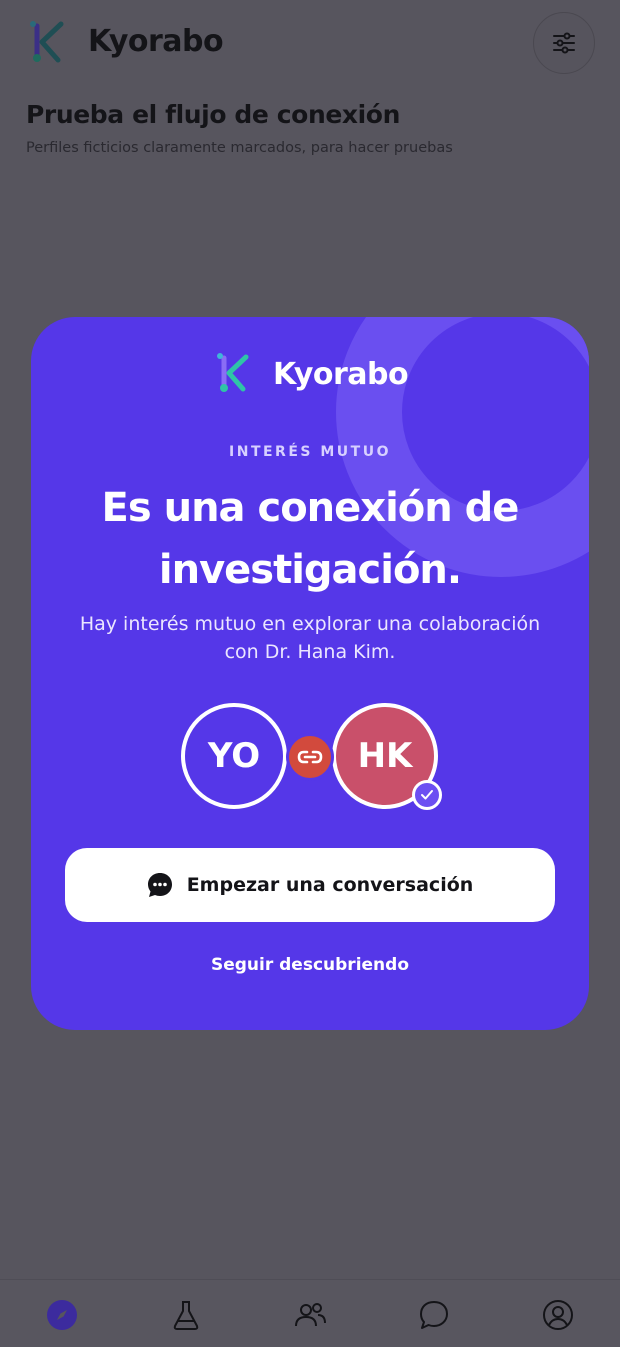 Image resolution: width=620 pixels, height=1347 pixels. I want to click on modal-headline: Es una conexión de investigación., so click(310, 539).